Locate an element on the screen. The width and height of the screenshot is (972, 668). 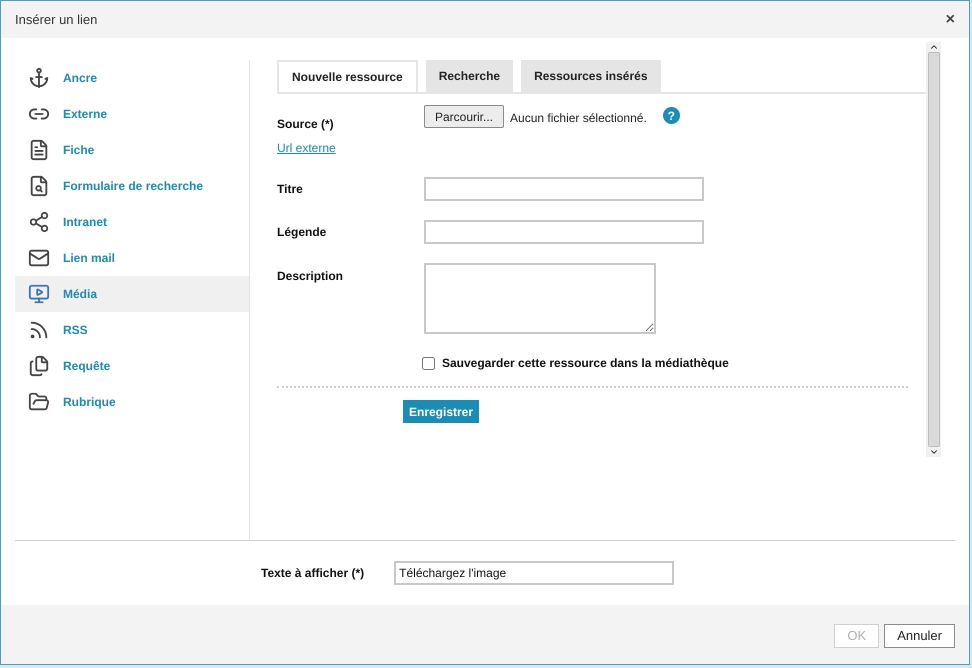
monitor-play-icon is located at coordinates (39, 294).